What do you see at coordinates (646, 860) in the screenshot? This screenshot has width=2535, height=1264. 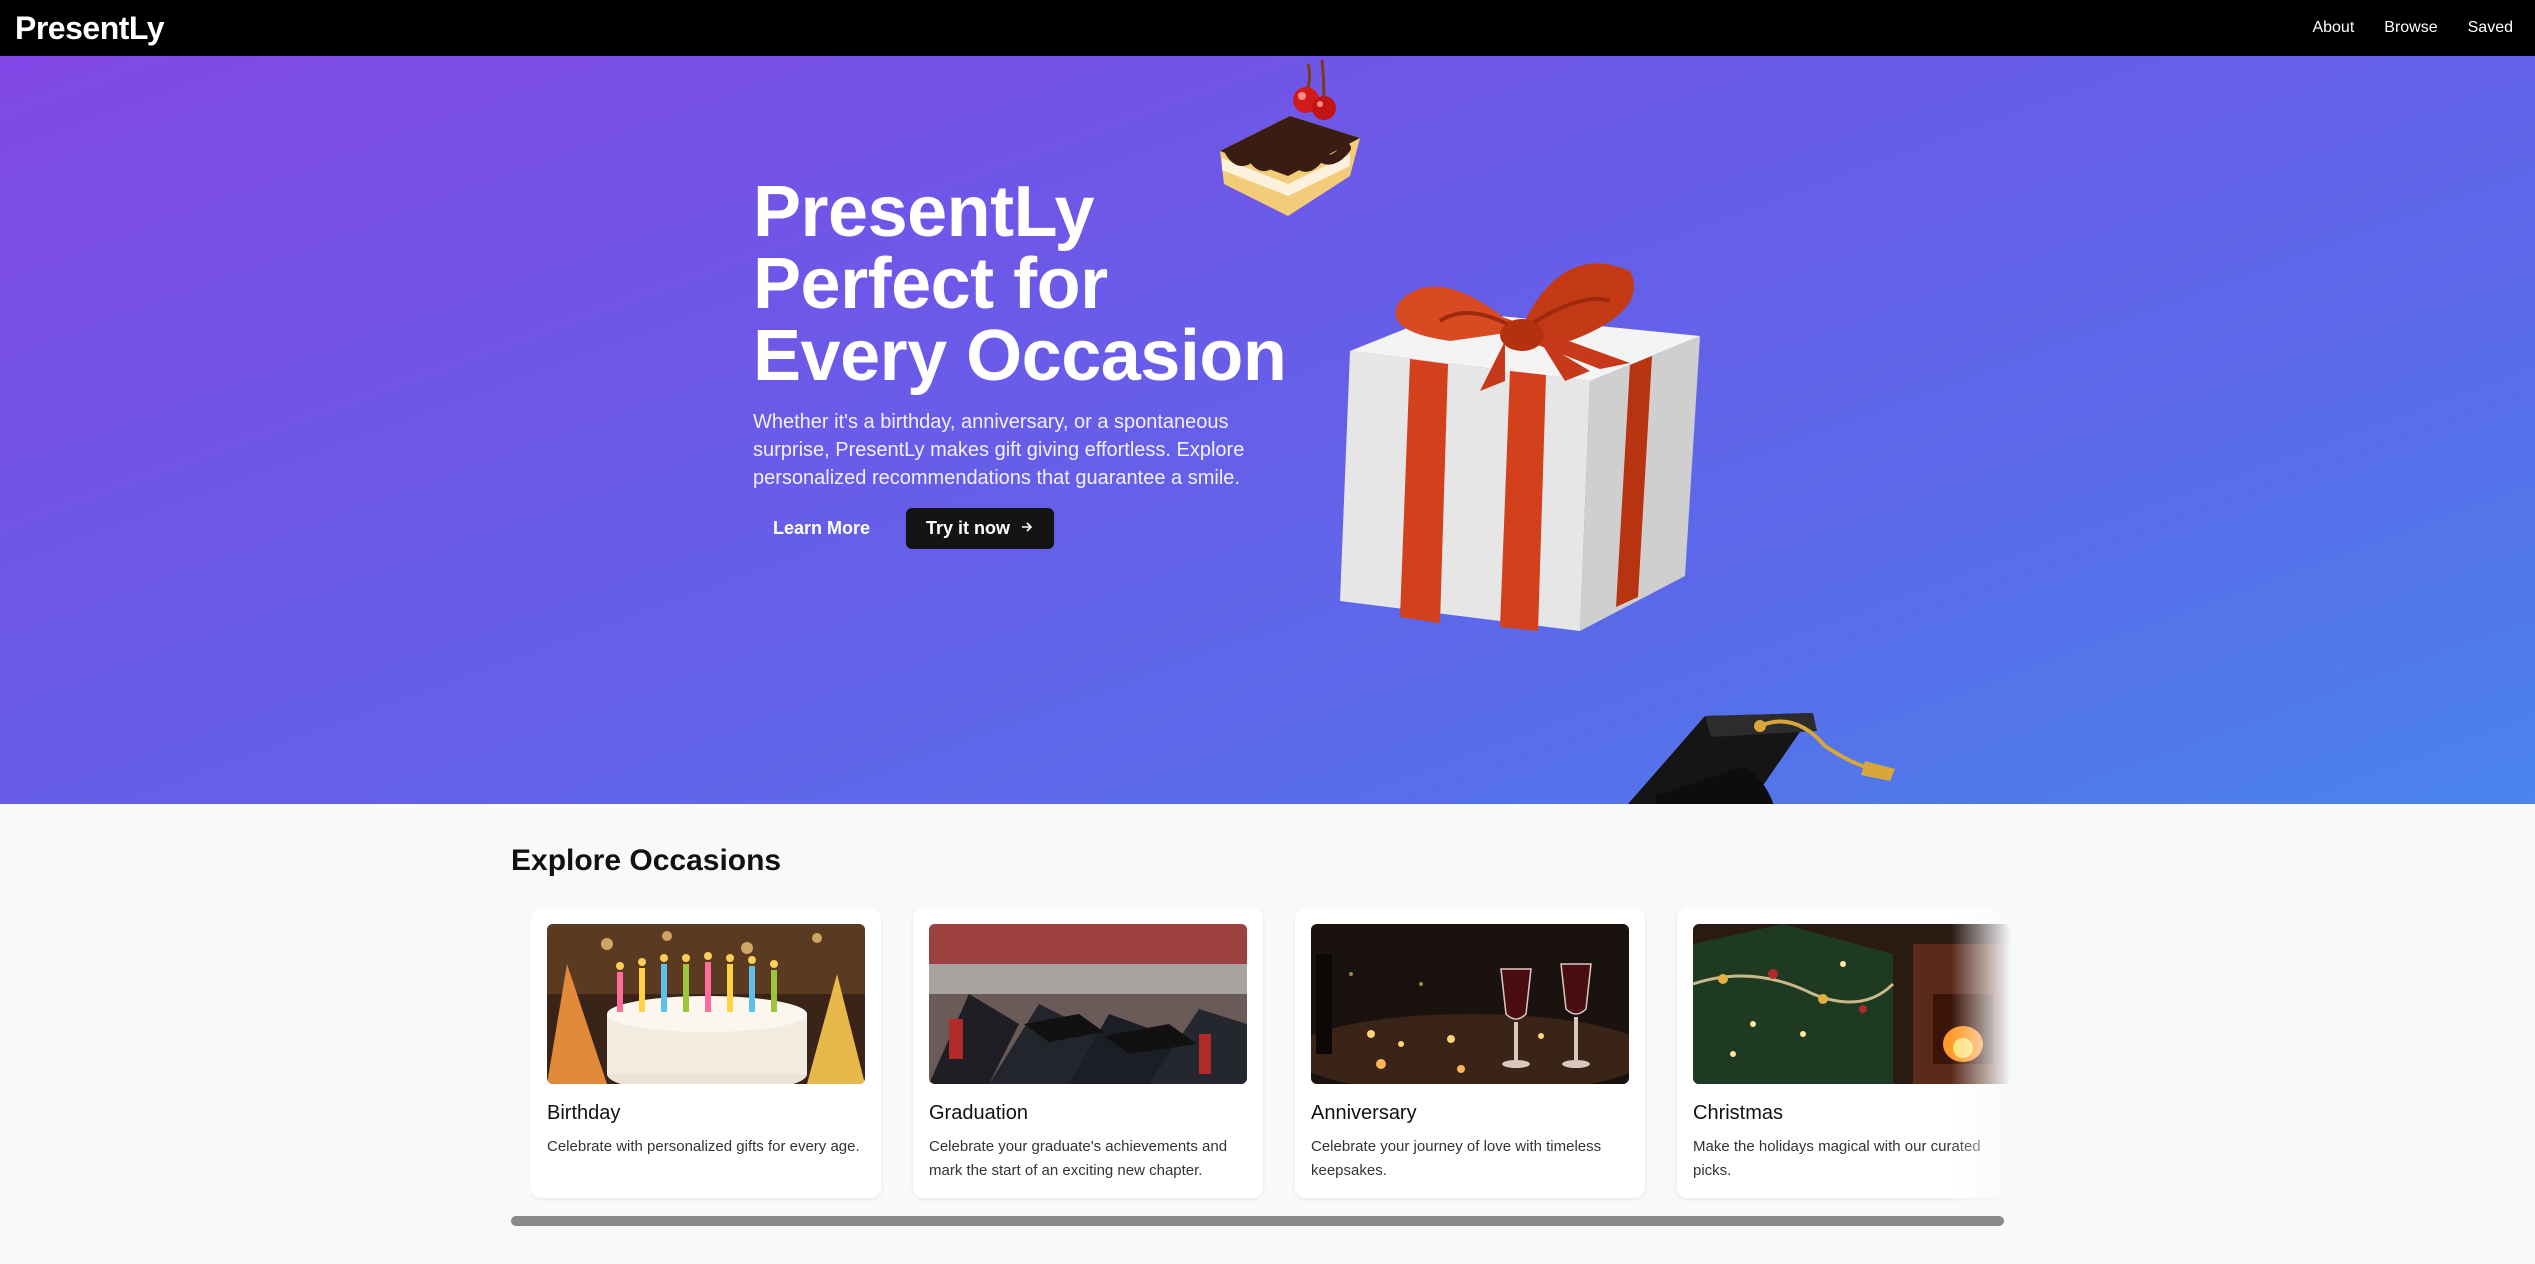 I see `explore-title: Explore Occasions` at bounding box center [646, 860].